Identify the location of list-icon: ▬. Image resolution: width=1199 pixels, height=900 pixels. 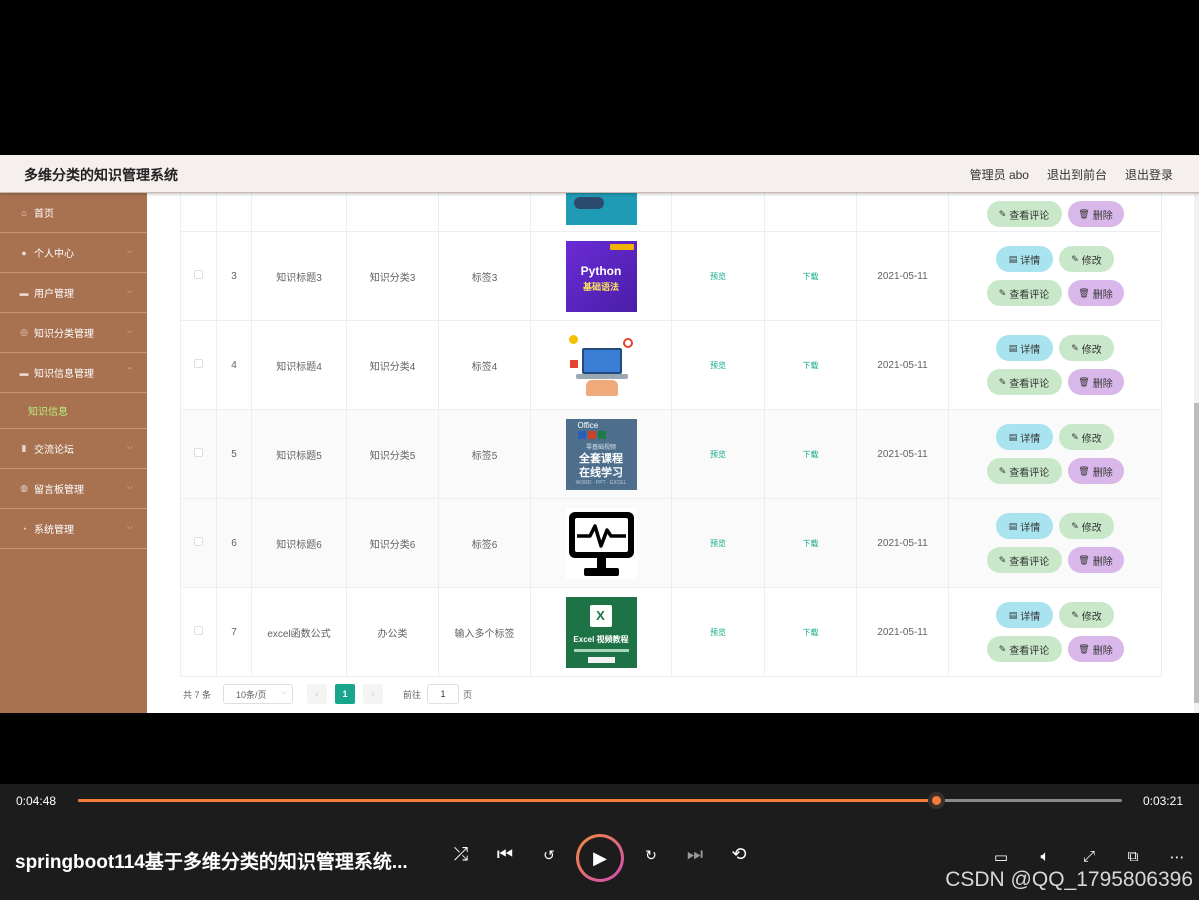
(24, 372).